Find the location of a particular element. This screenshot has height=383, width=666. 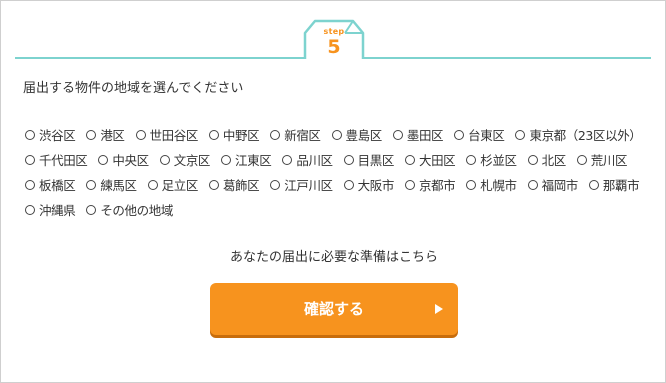

region-option-label: 札幌市 is located at coordinates (498, 185).